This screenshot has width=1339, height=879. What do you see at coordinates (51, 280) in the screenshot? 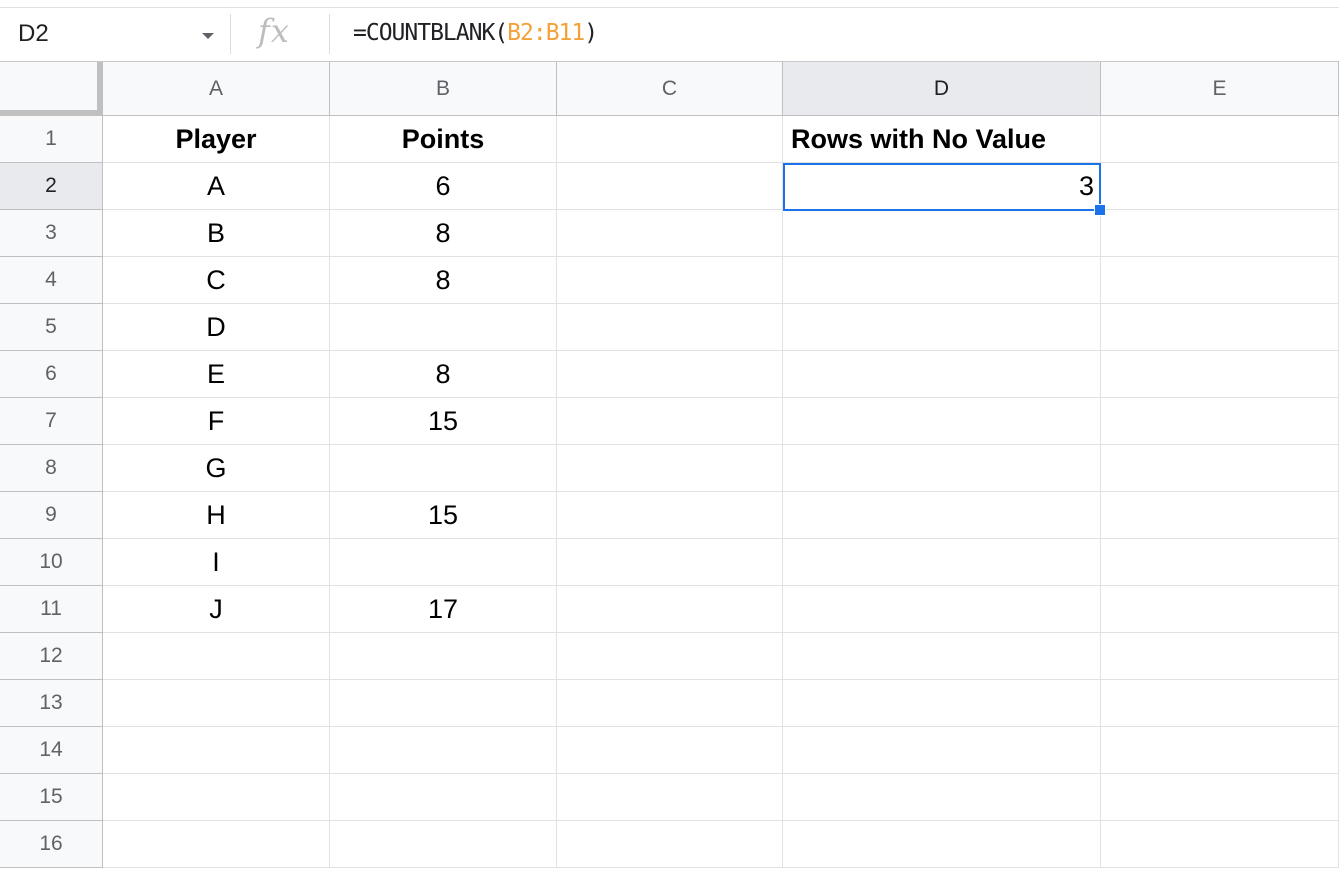
I see `row-header-4: 4` at bounding box center [51, 280].